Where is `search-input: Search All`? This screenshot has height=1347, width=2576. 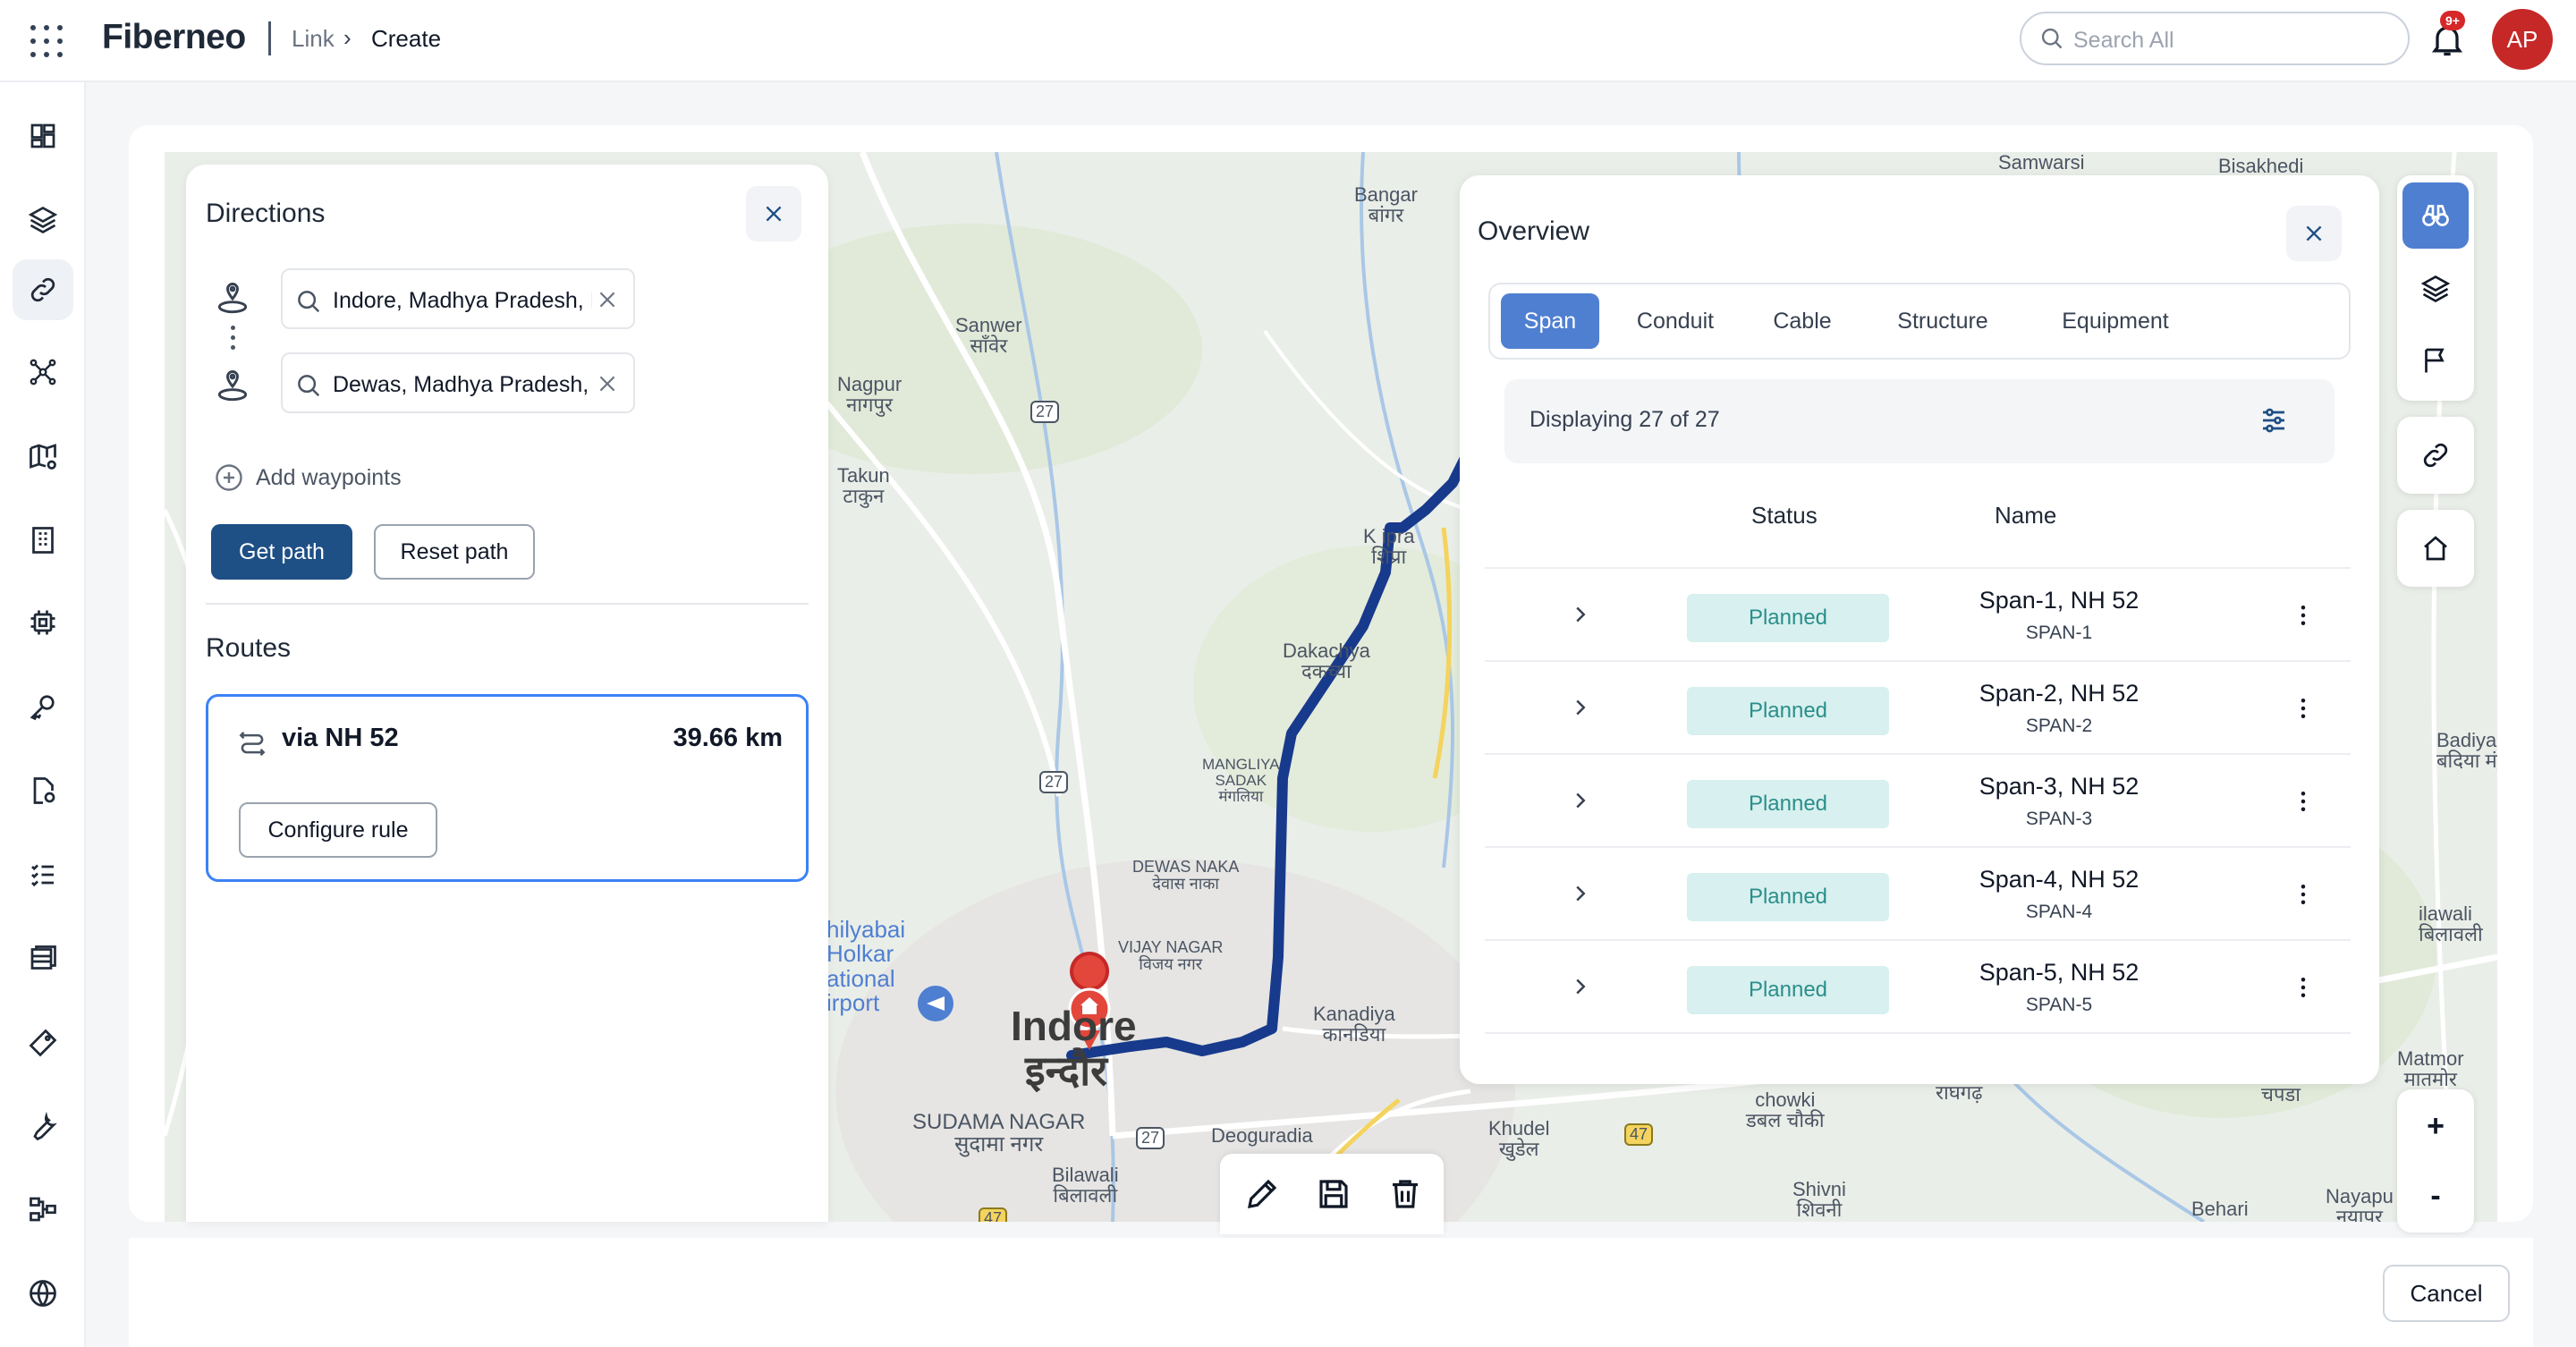 search-input: Search All is located at coordinates (2215, 38).